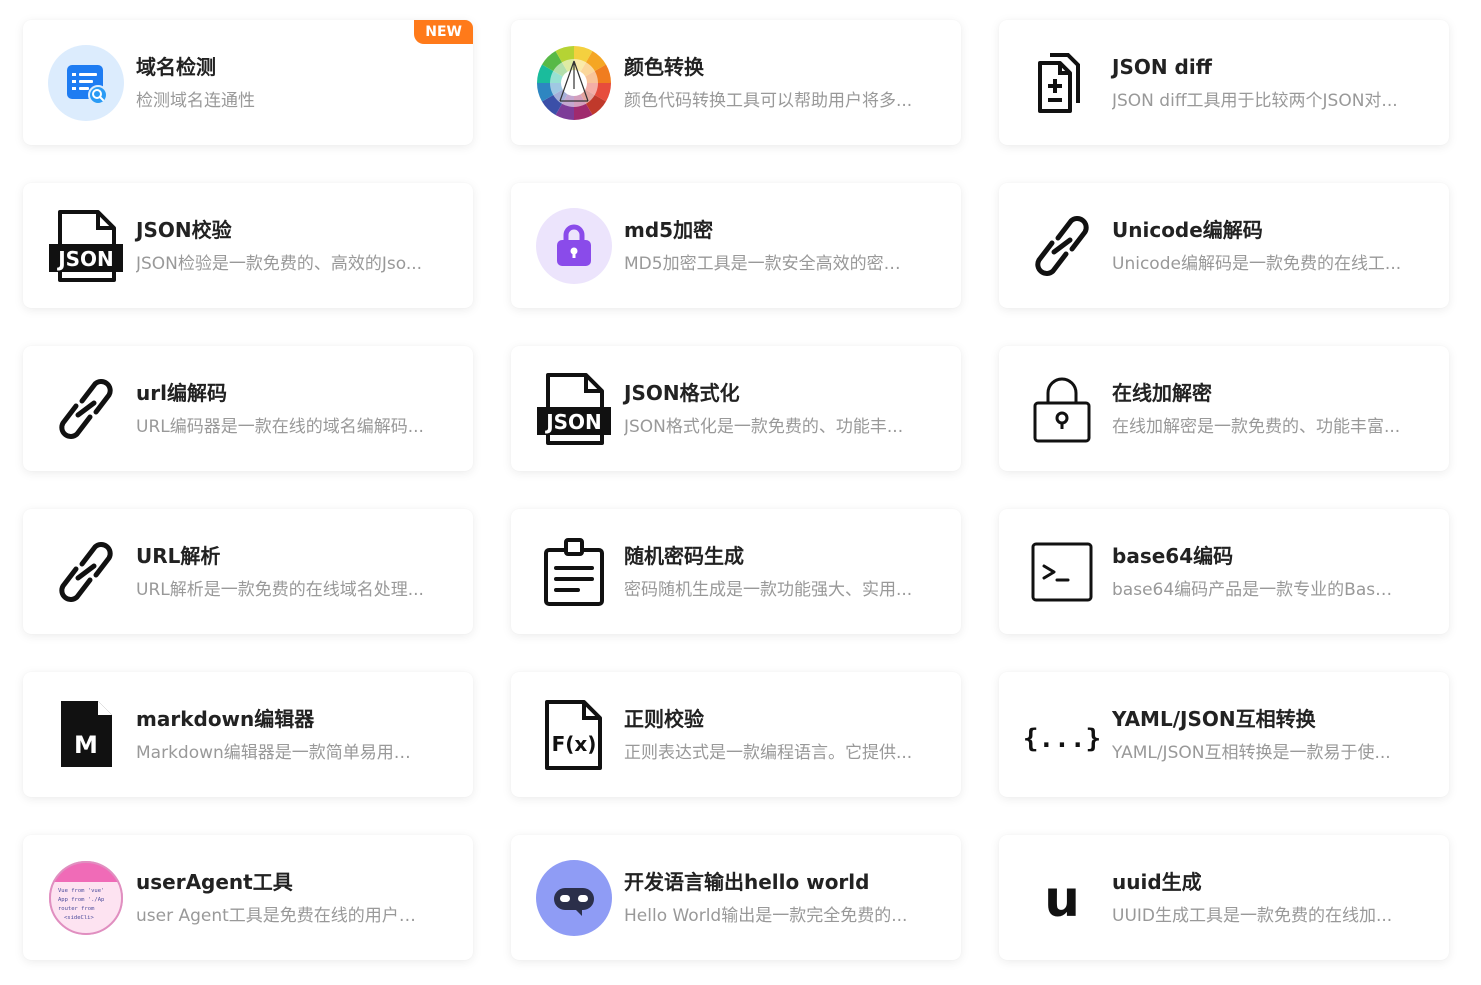 Image resolution: width=1481 pixels, height=985 pixels. I want to click on tool-title: 正则校验, so click(664, 718).